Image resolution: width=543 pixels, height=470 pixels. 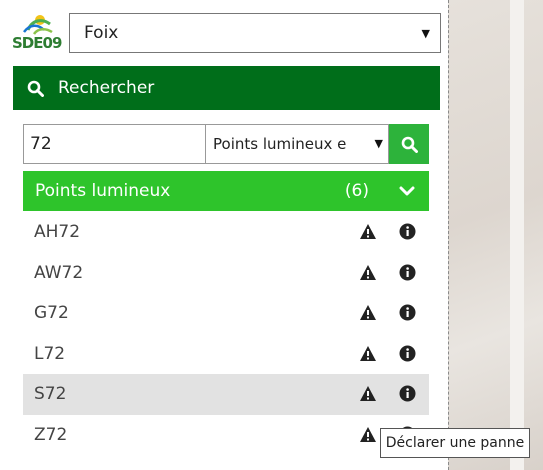 I want to click on list-item: Z72, so click(x=226, y=435).